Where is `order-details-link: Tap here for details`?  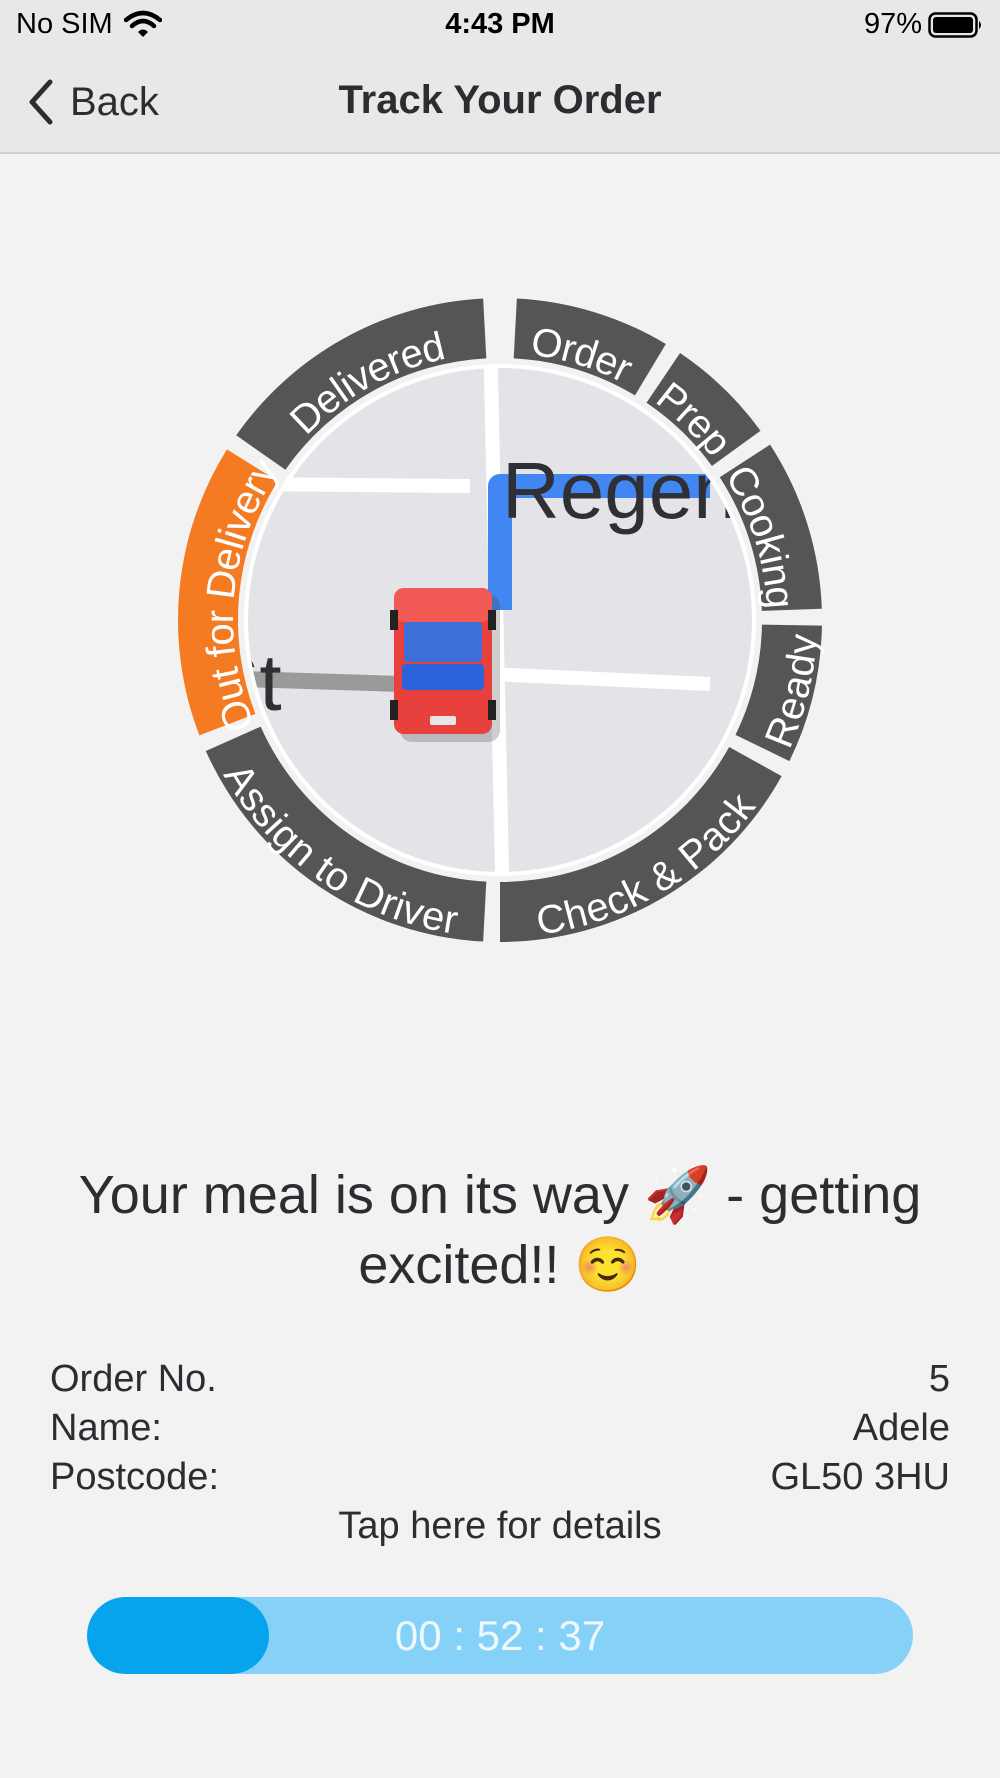
order-details-link: Tap here for details is located at coordinates (500, 1526).